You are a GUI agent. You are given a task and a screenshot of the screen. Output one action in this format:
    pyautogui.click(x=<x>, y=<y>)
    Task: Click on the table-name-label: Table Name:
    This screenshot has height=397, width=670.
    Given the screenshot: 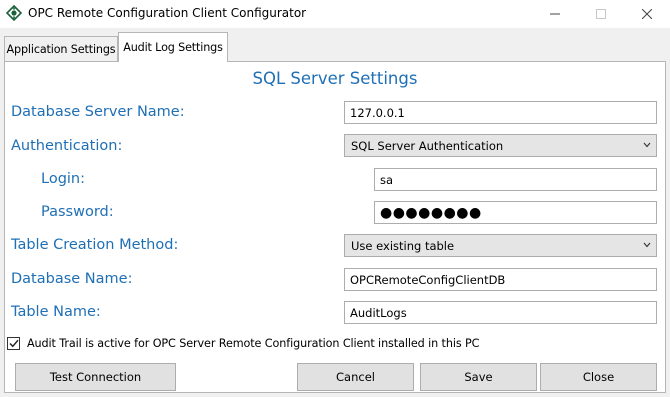 What is the action you would take?
    pyautogui.click(x=56, y=312)
    